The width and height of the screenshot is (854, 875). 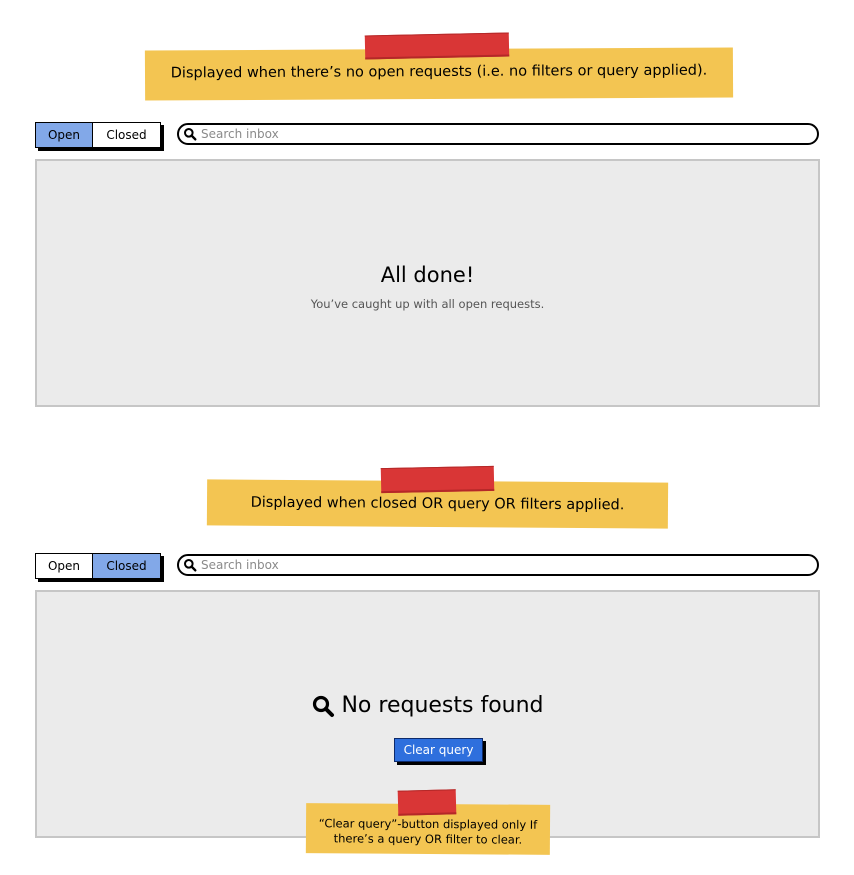 What do you see at coordinates (438, 750) in the screenshot?
I see `clear-query-button: Clear query` at bounding box center [438, 750].